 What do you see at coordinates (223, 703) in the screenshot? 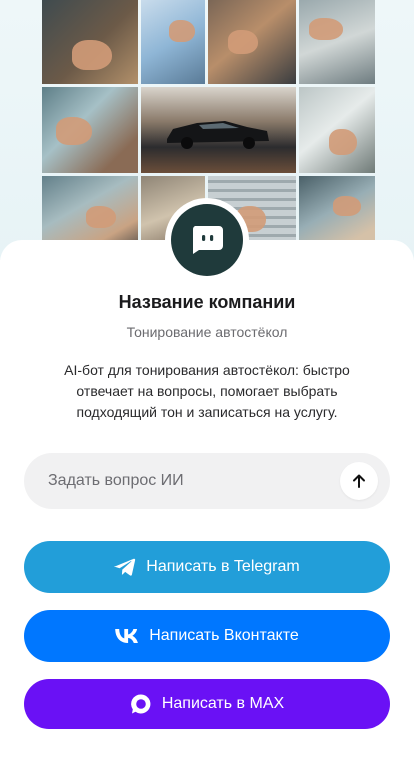
I see `max-button-label: Написать в MAX` at bounding box center [223, 703].